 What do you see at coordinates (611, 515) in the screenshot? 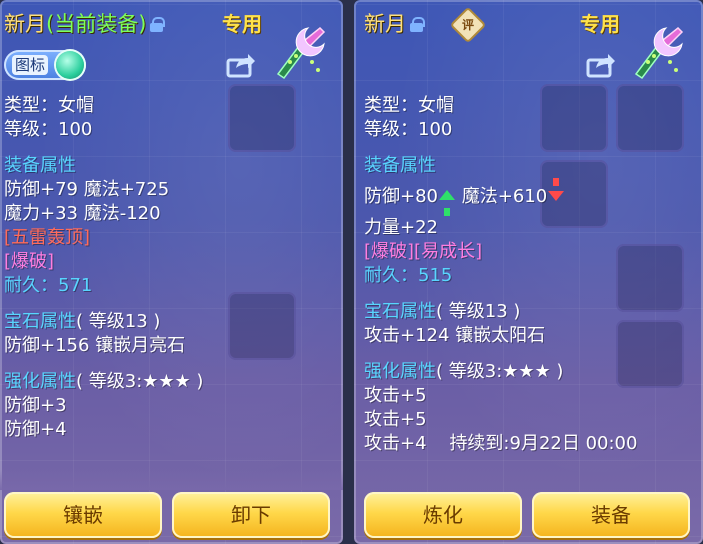
I see `equip-button: 装备` at bounding box center [611, 515].